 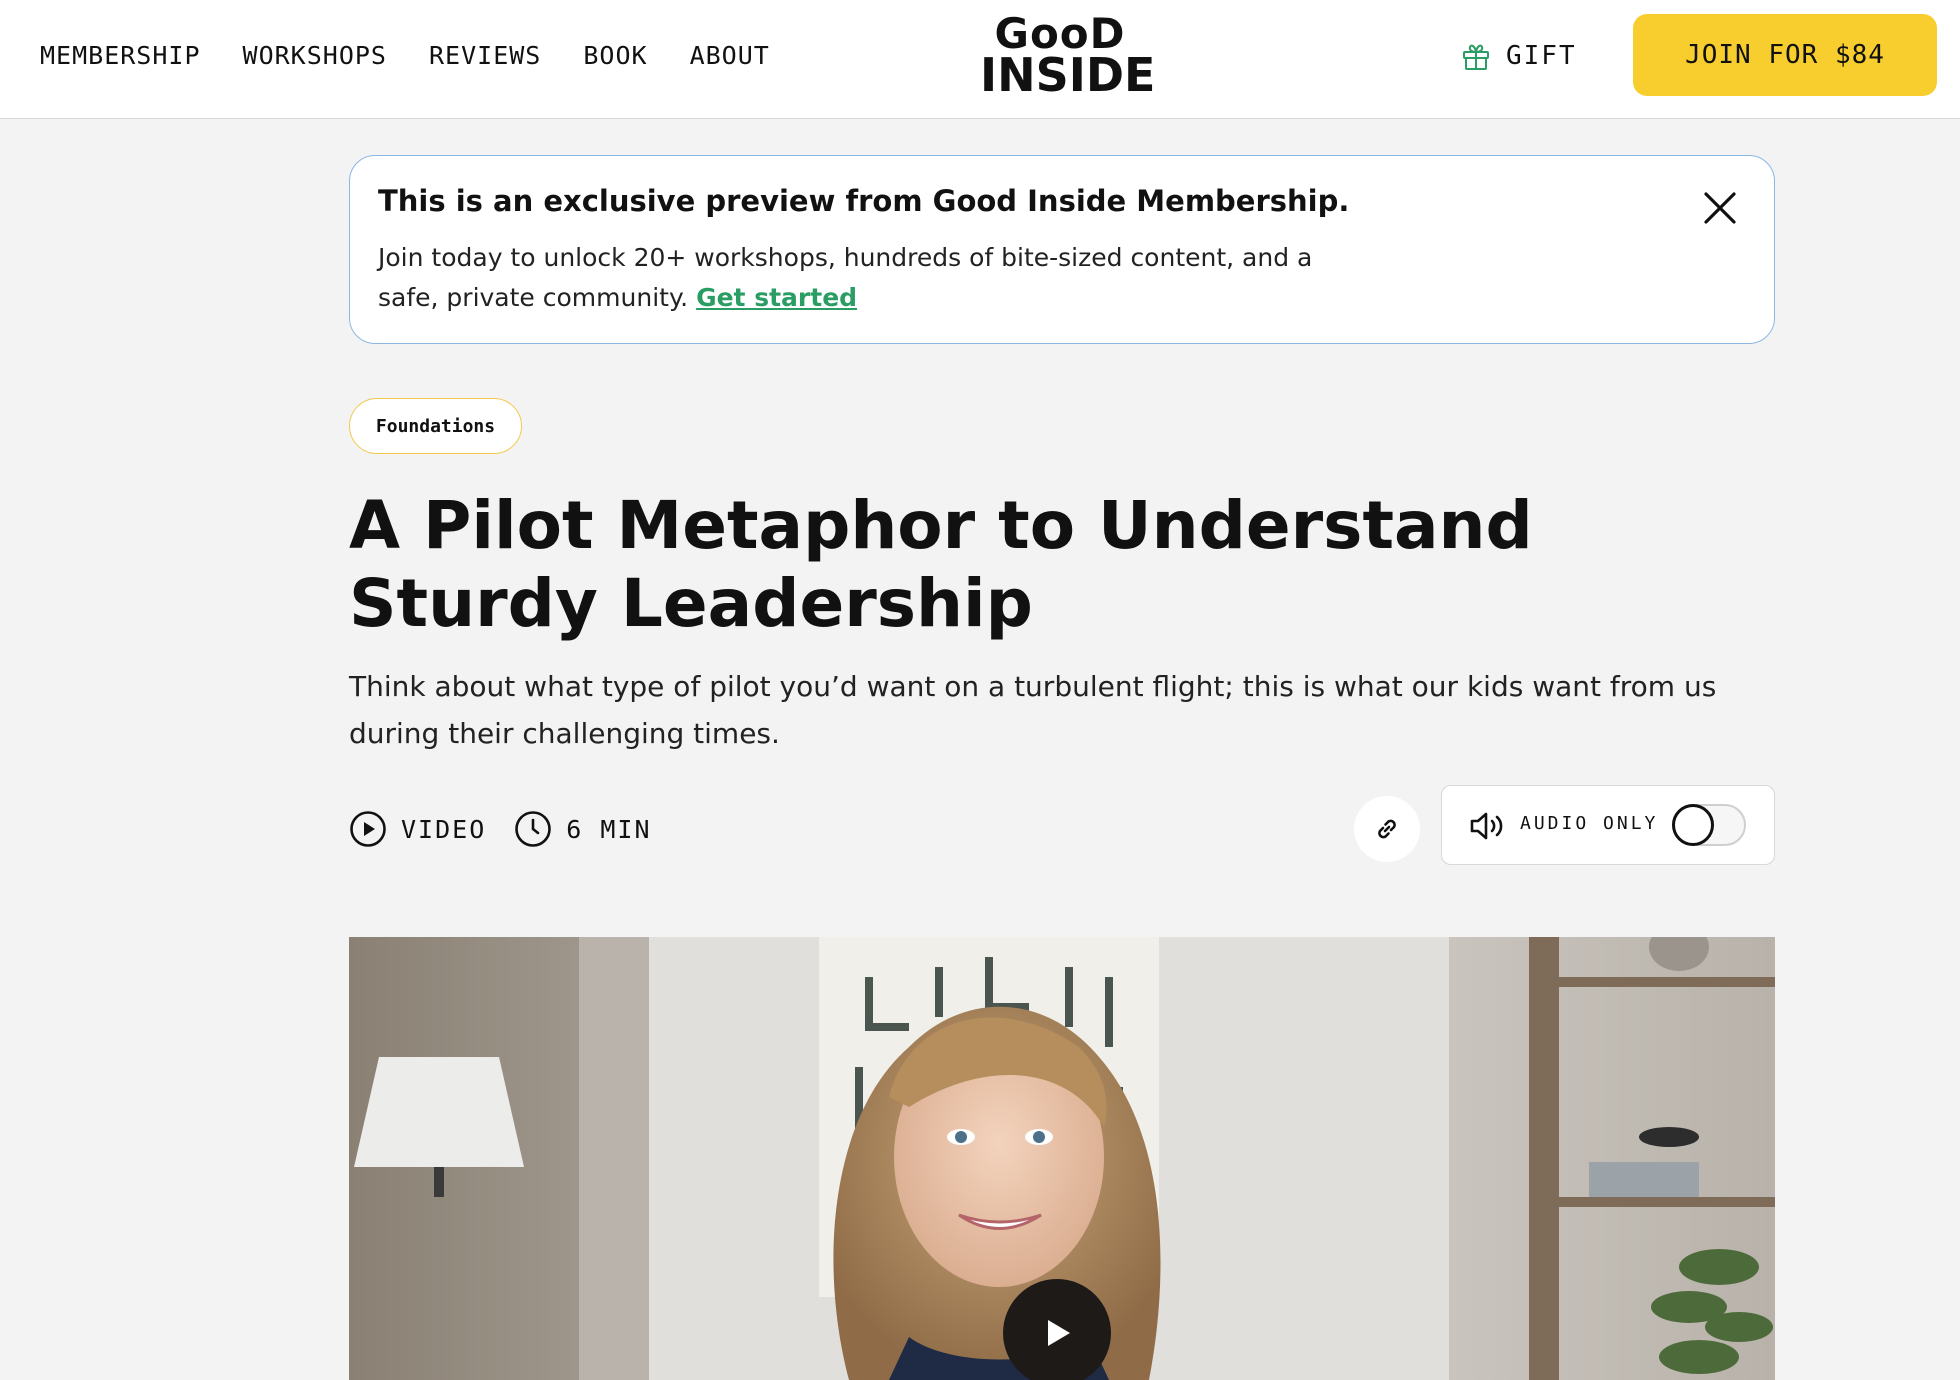 I want to click on gift-link: GIFT, so click(x=1518, y=56).